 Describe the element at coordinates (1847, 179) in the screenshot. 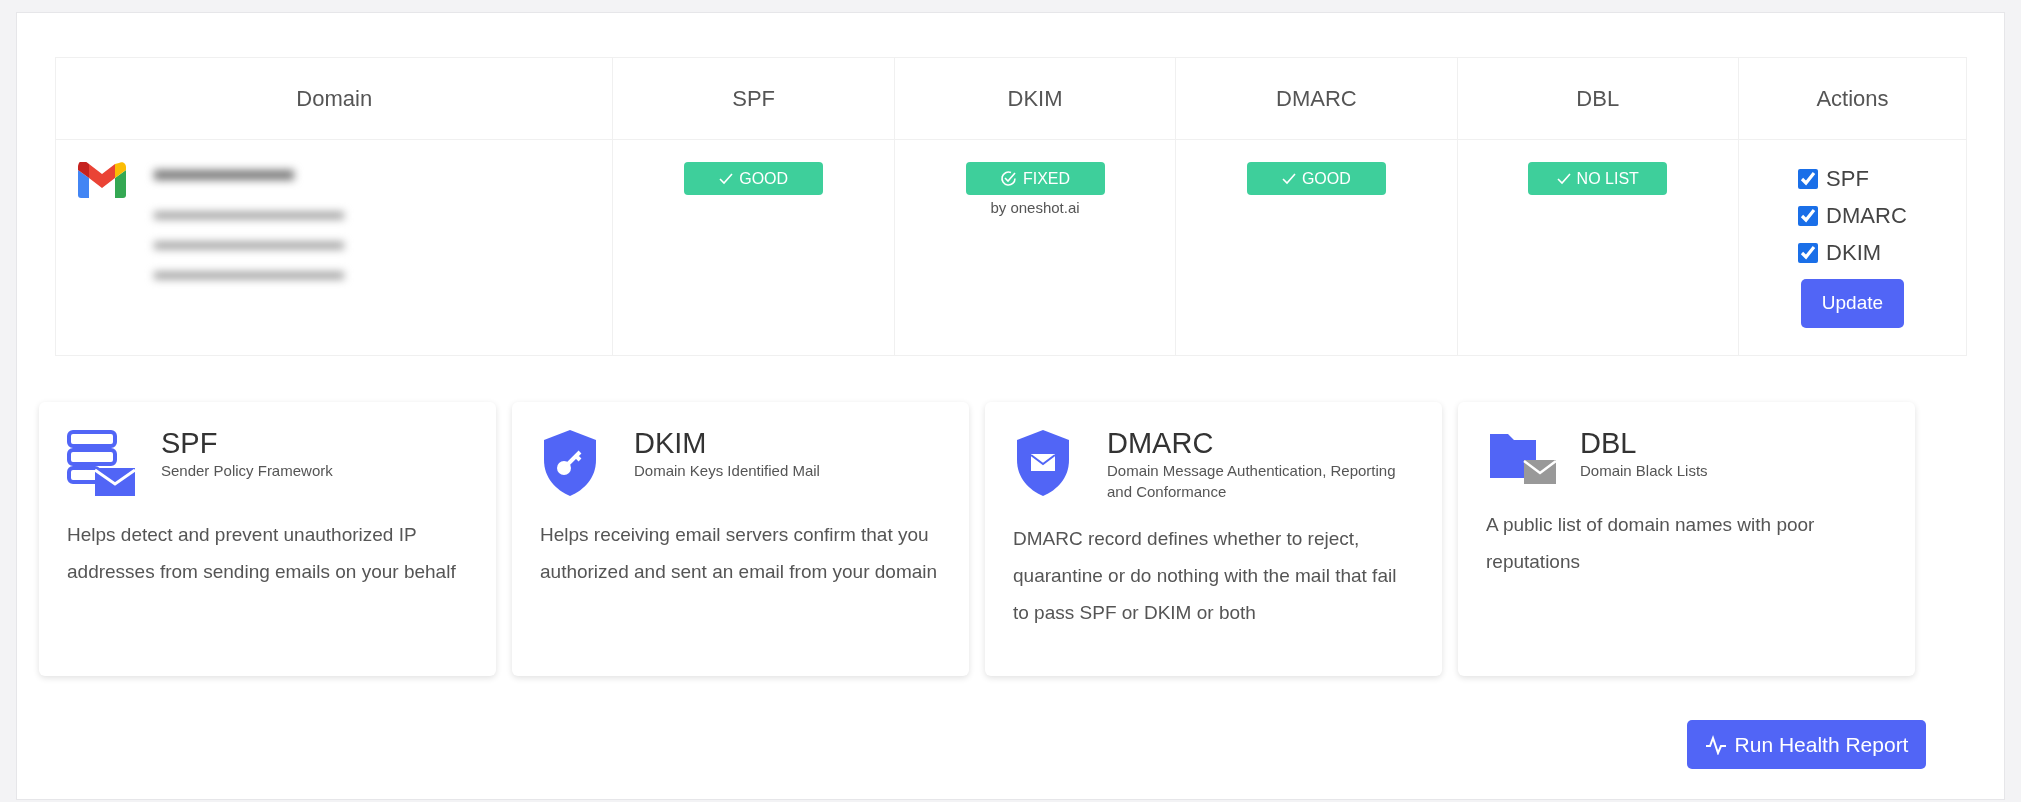

I see `checkbox-label: SPF` at that location.